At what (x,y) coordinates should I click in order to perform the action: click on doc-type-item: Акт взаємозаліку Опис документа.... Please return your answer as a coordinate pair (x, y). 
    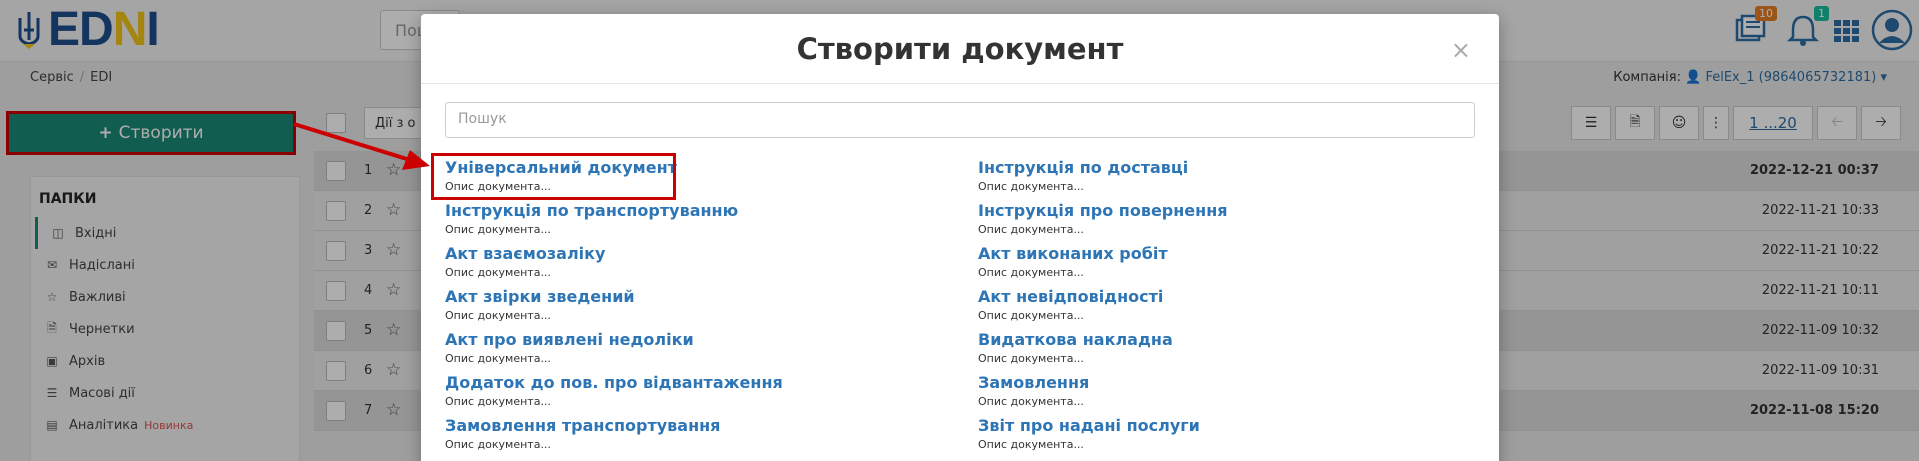
    Looking at the image, I should click on (695, 264).